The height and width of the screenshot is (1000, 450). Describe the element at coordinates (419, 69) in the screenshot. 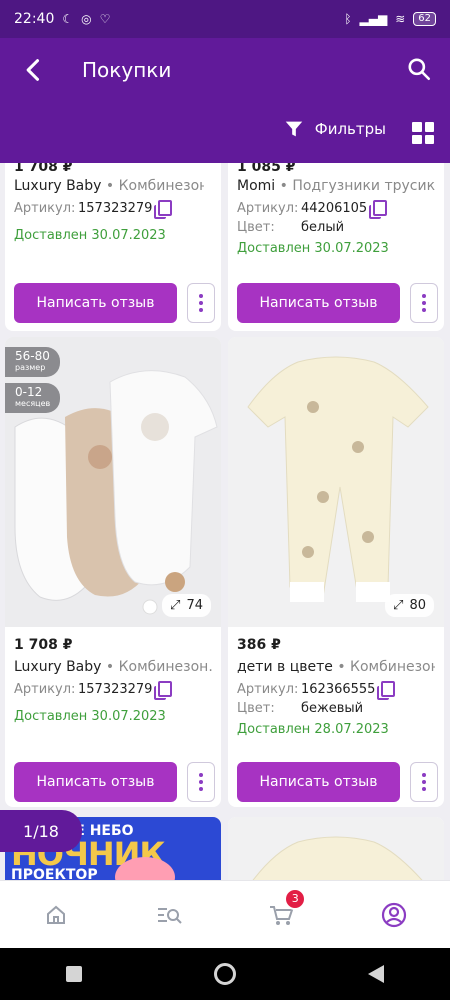

I see `search-icon` at that location.